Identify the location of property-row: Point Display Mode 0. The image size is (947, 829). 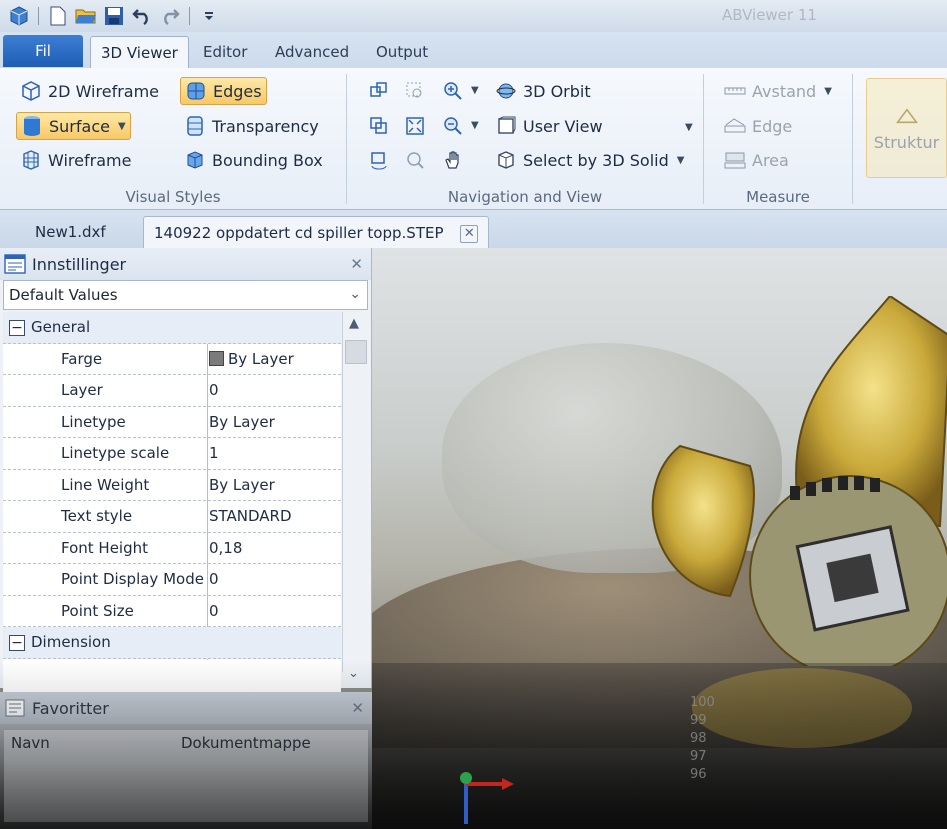
(172, 580).